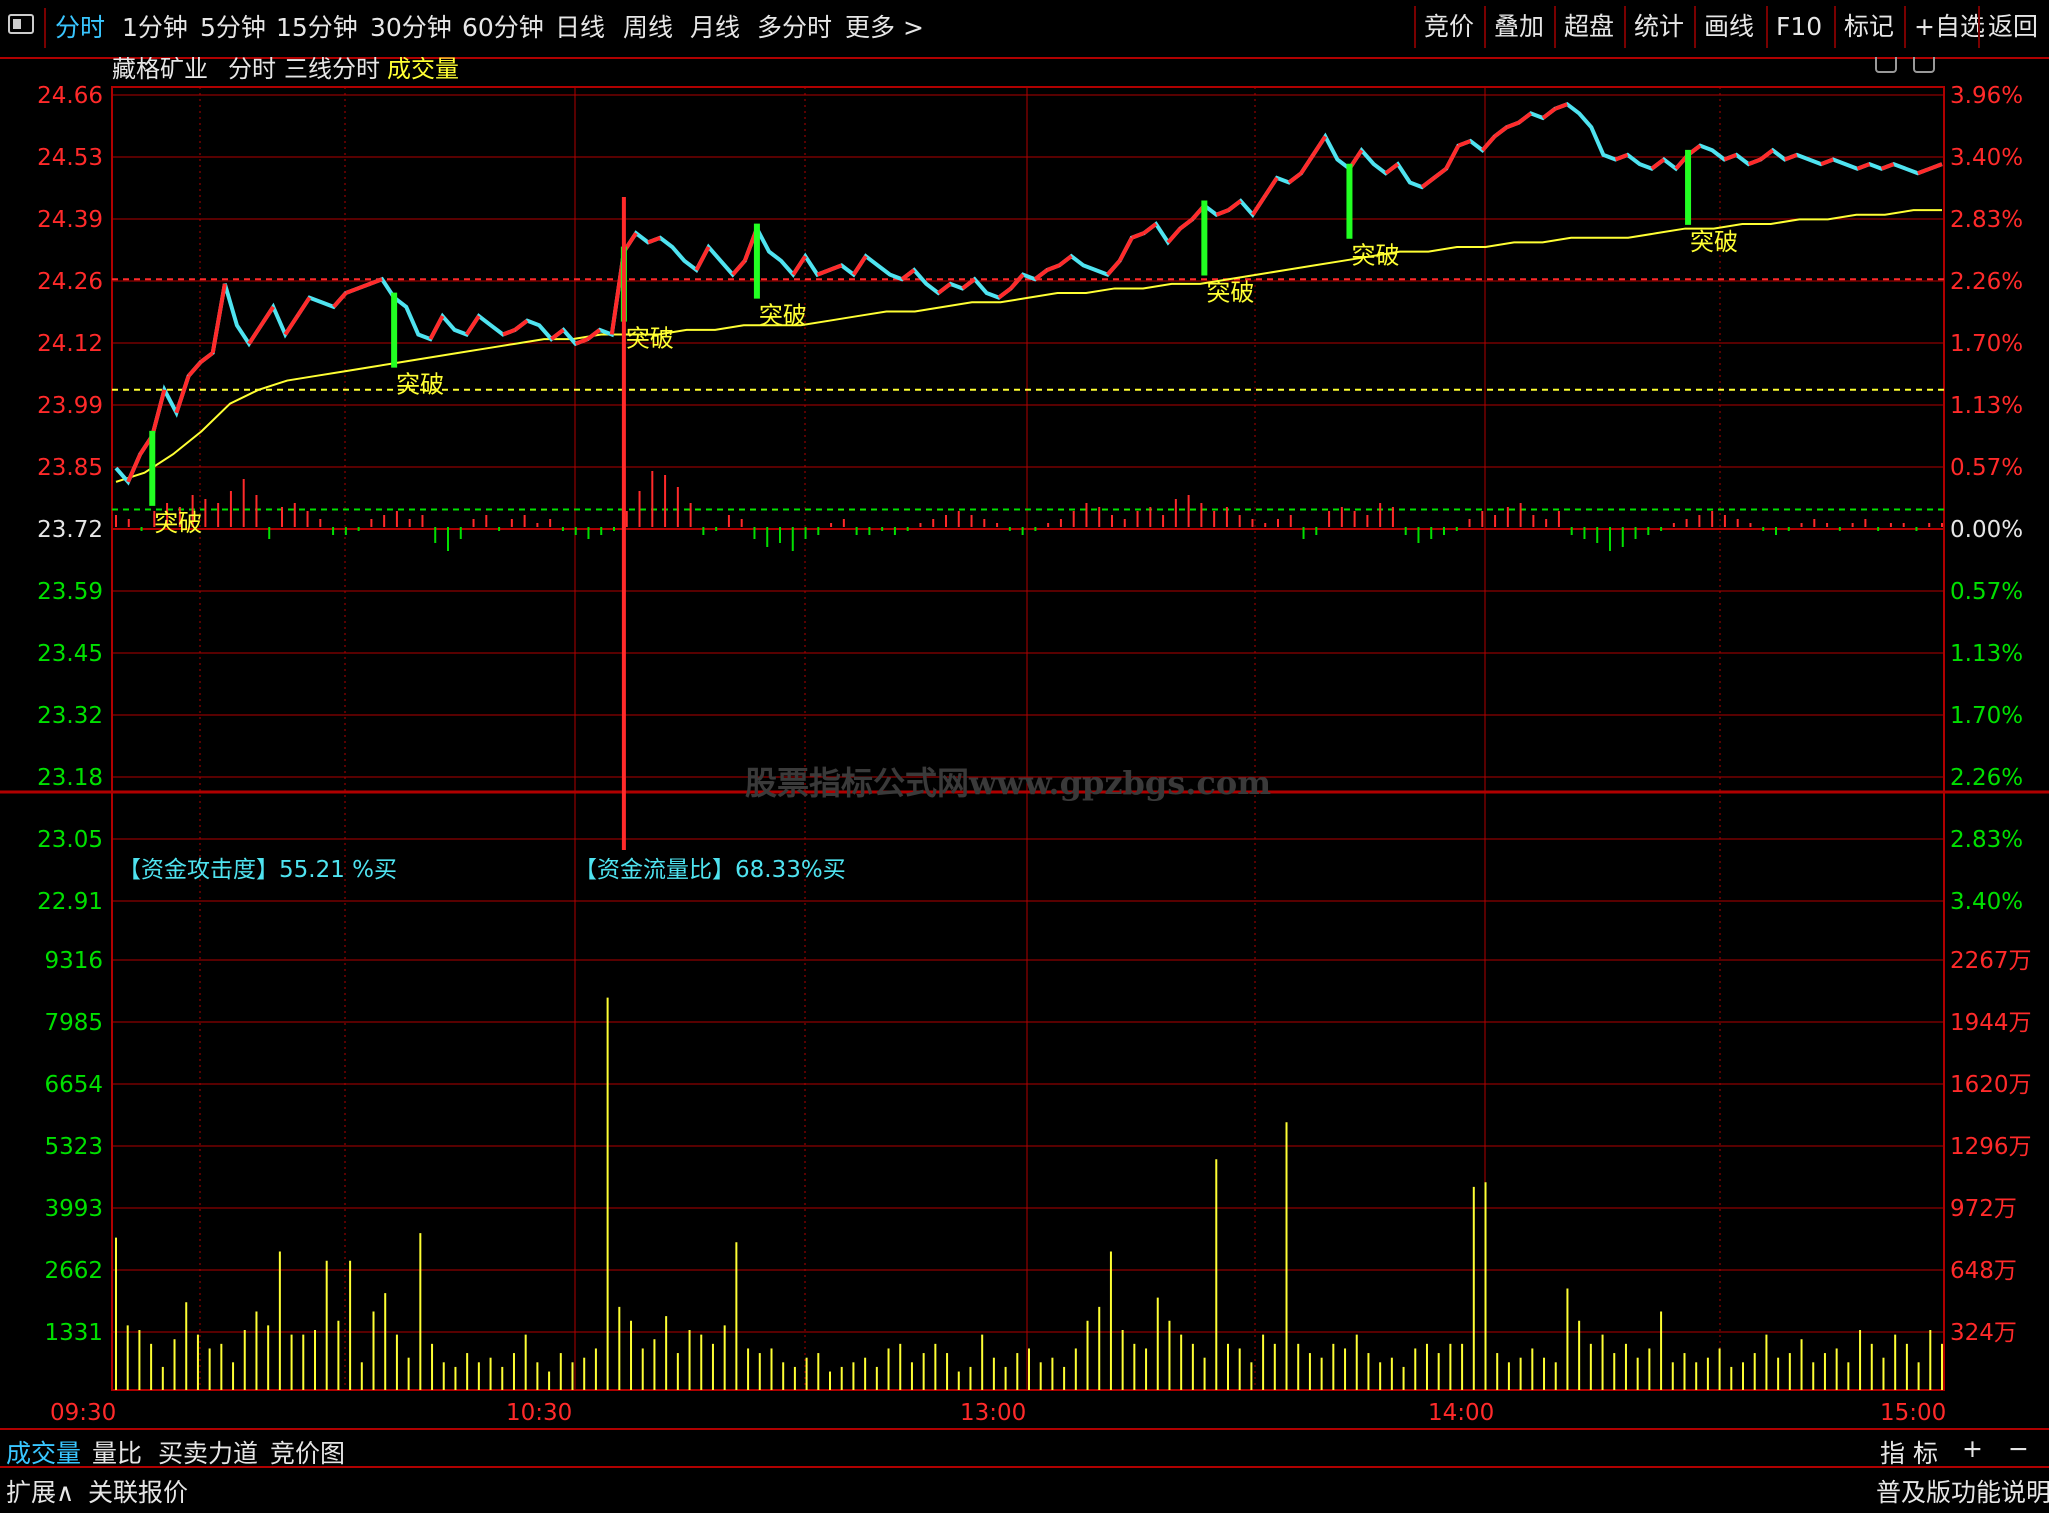 The width and height of the screenshot is (2049, 1513). What do you see at coordinates (138, 1491) in the screenshot?
I see `related-quotes-button: 关联报价` at bounding box center [138, 1491].